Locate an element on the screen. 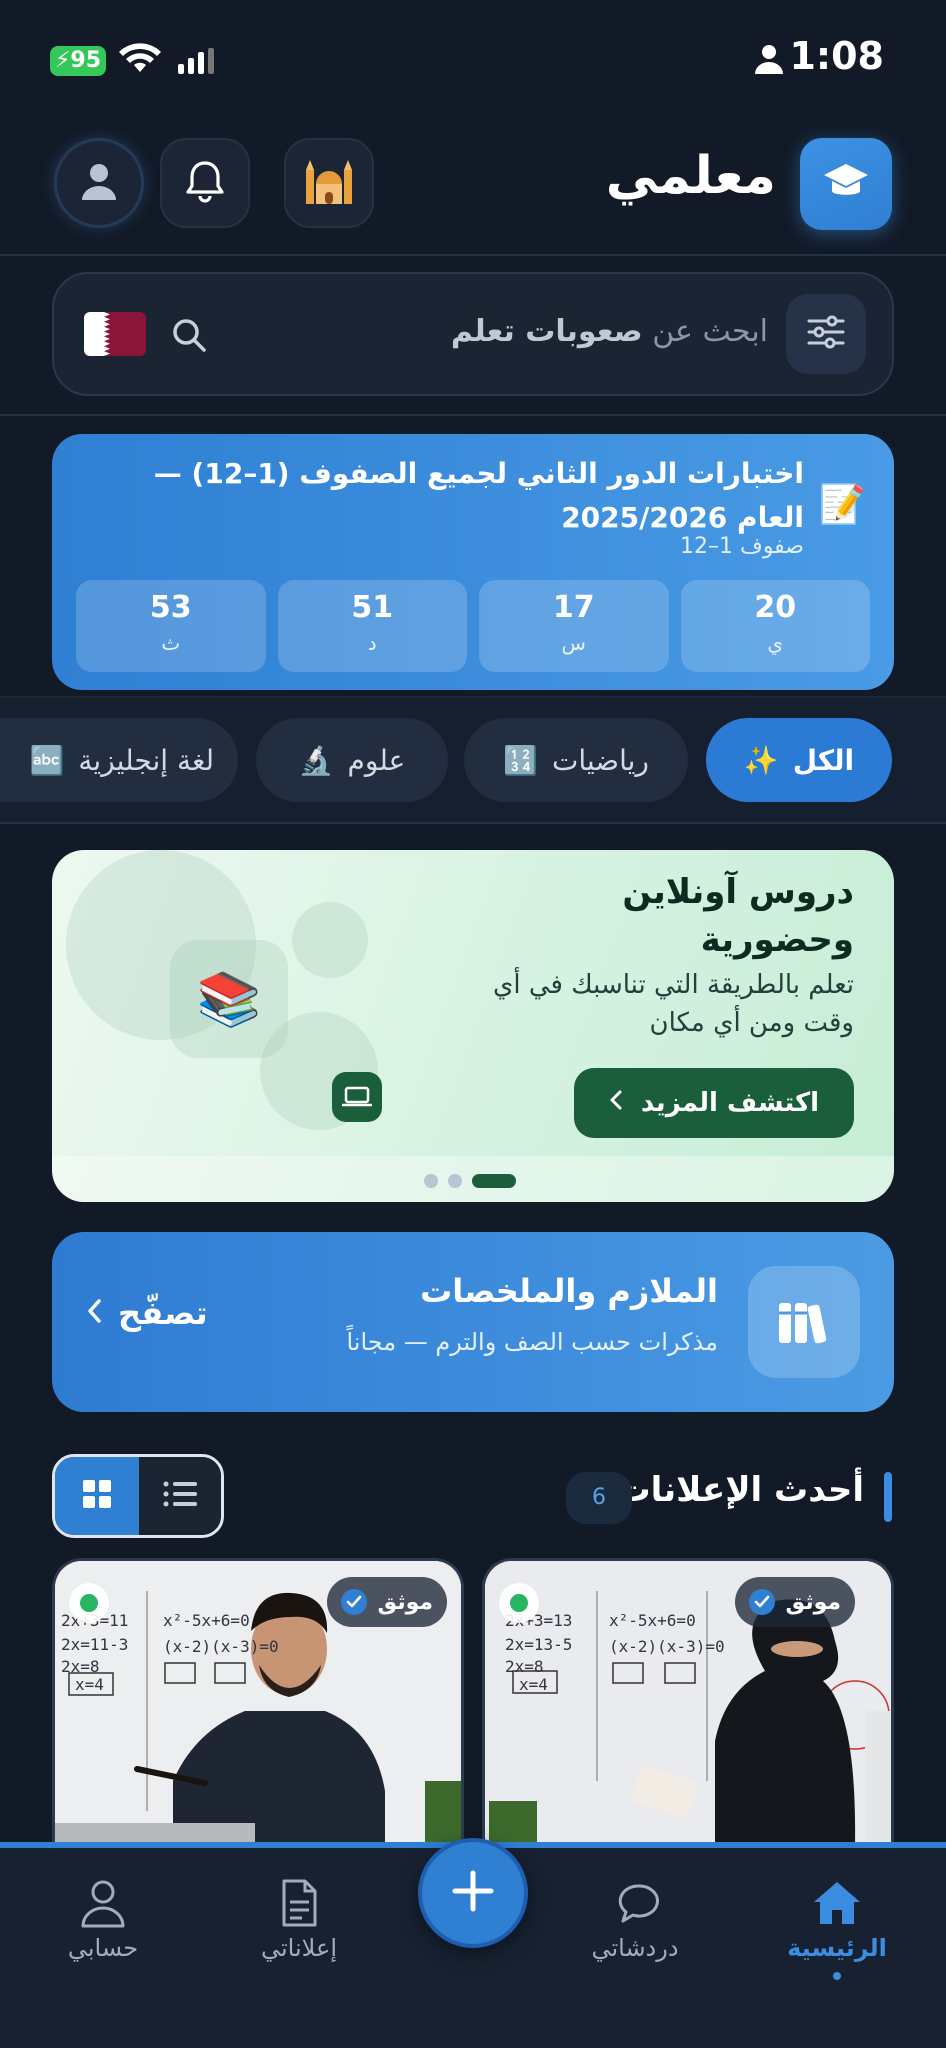 The image size is (946, 2048). nav-my-ads: إعلاناتي is located at coordinates (299, 1916).